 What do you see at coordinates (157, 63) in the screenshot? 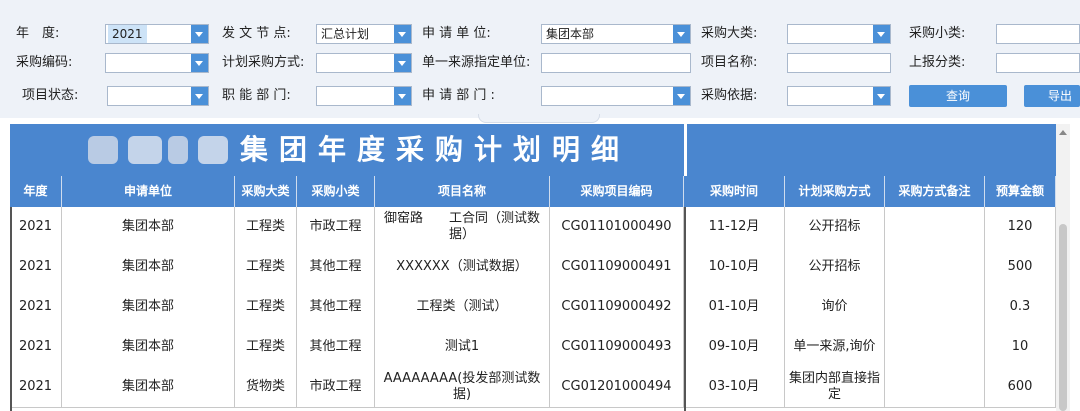
I see `code-select` at bounding box center [157, 63].